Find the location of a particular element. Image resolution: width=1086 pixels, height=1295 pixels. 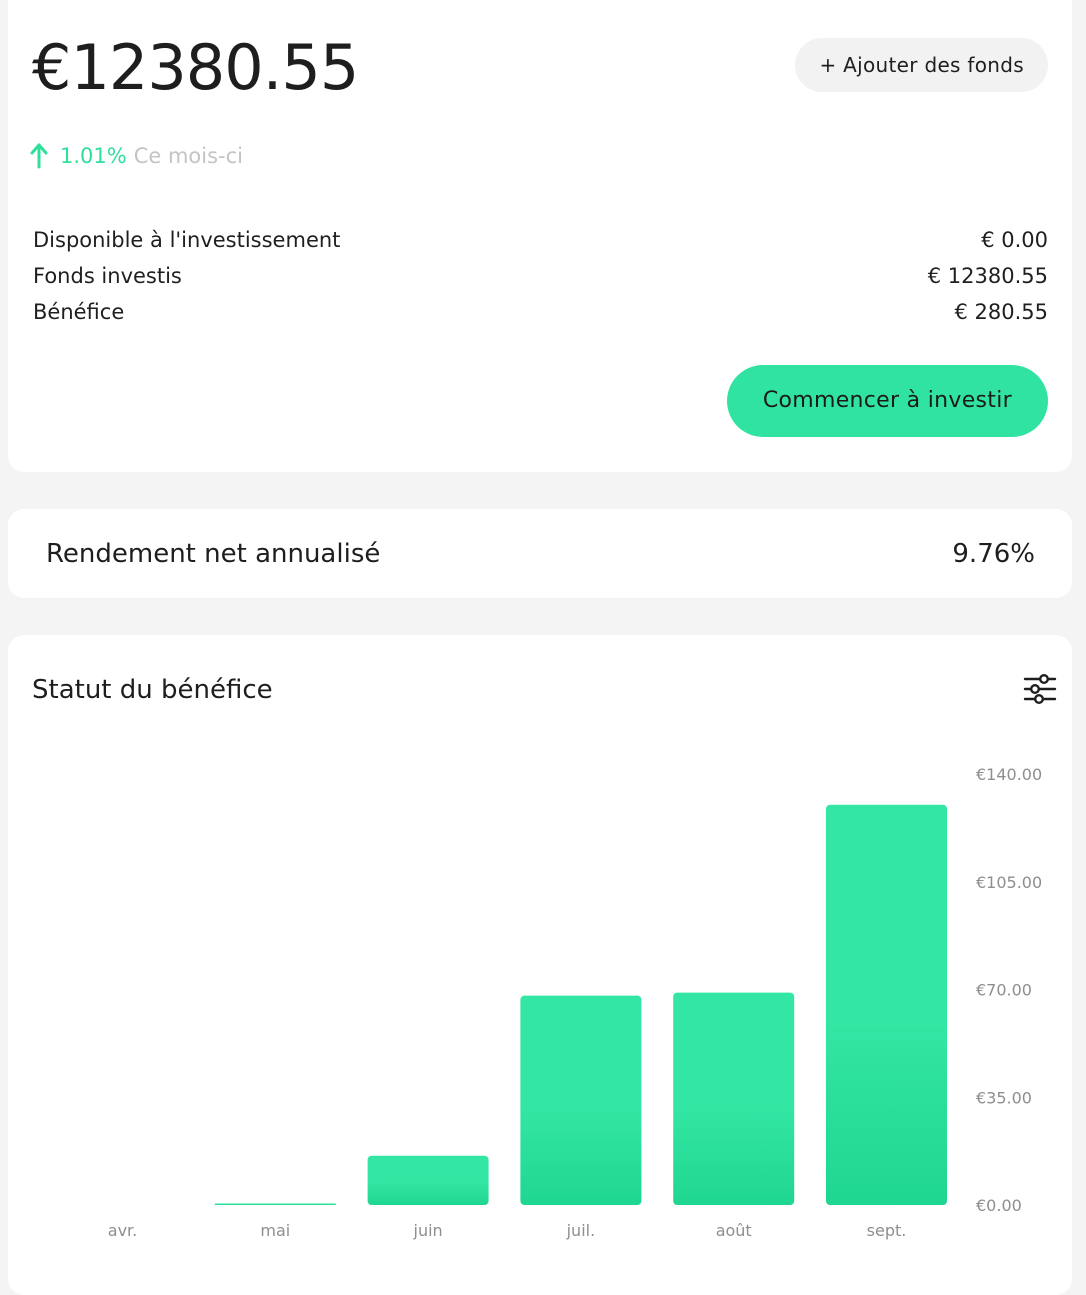

y-axis-label: €70.00 is located at coordinates (1004, 990).